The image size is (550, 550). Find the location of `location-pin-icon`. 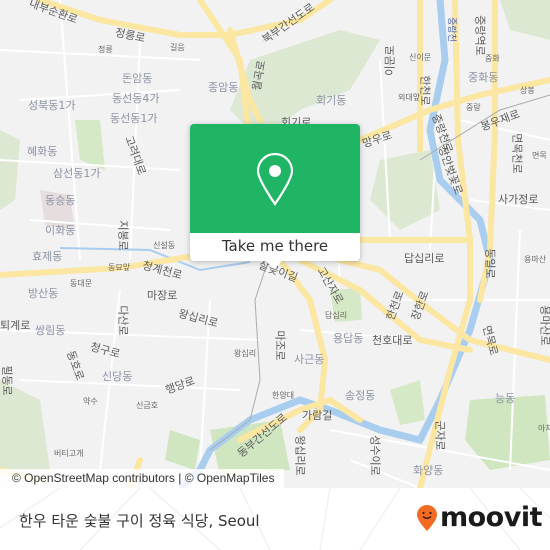

location-pin-icon is located at coordinates (275, 179).